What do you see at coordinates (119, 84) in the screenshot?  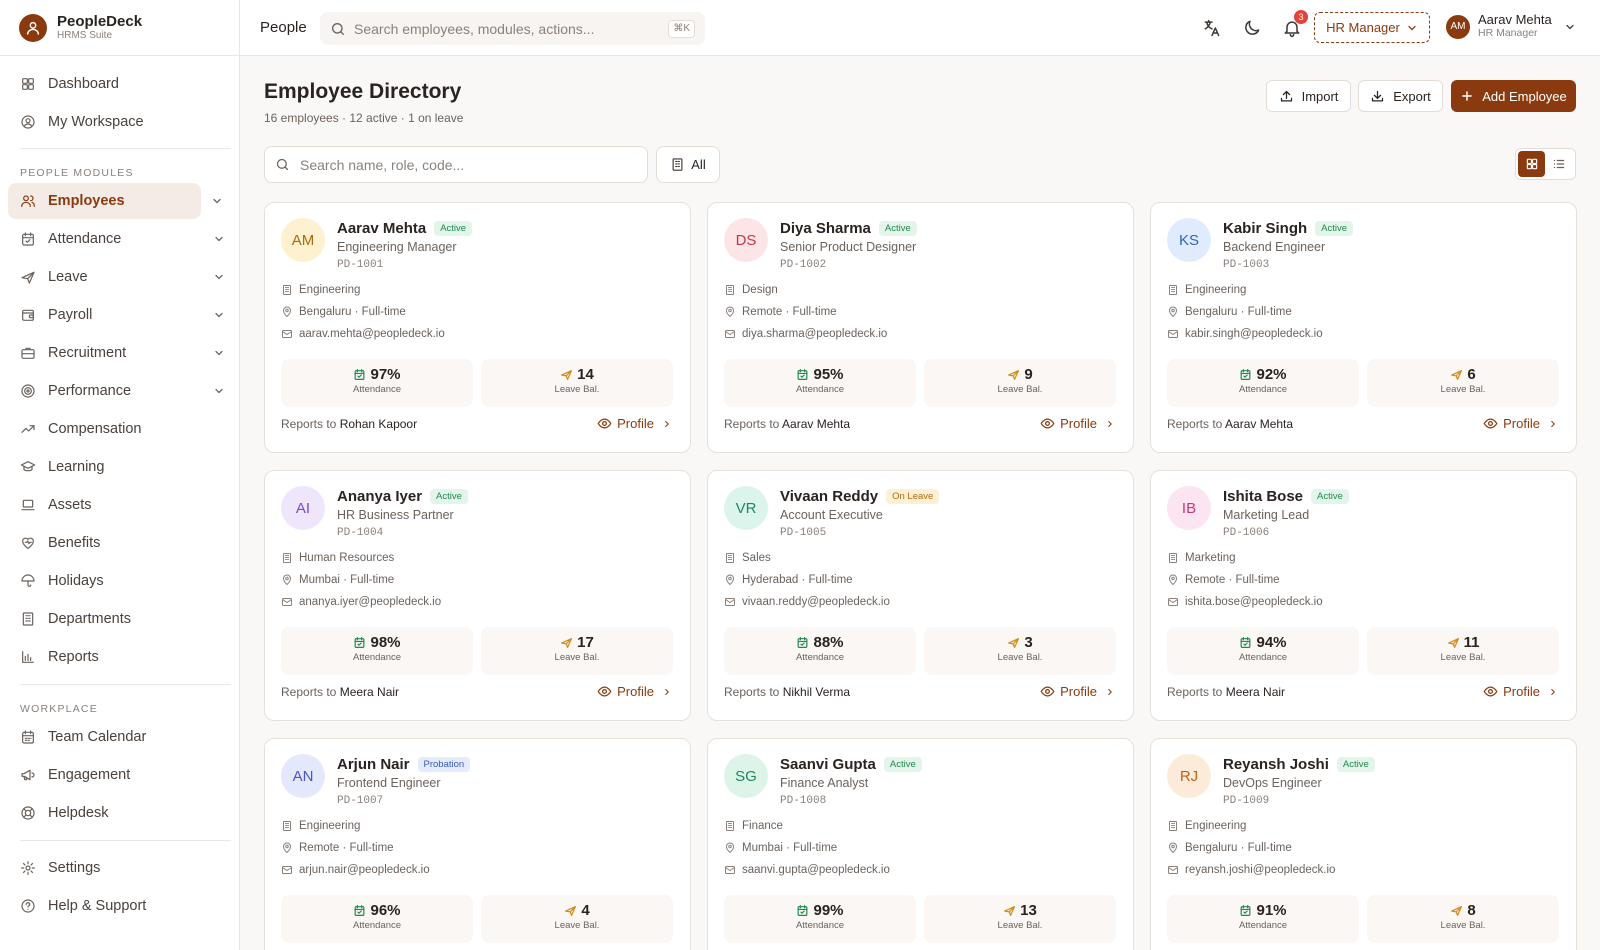 I see `sidebar-item-dashboard: Dashboard` at bounding box center [119, 84].